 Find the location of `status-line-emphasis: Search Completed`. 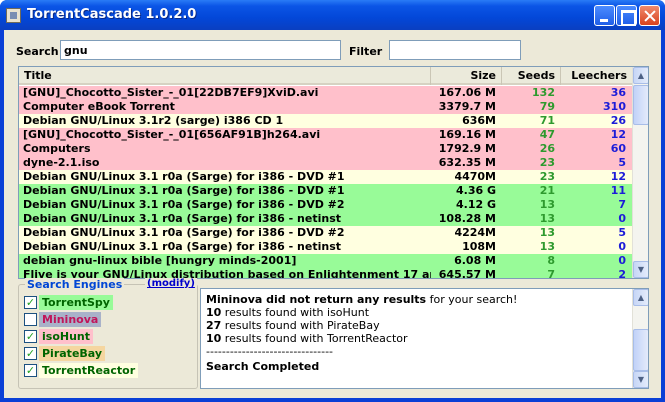

status-line-emphasis: Search Completed is located at coordinates (263, 366).